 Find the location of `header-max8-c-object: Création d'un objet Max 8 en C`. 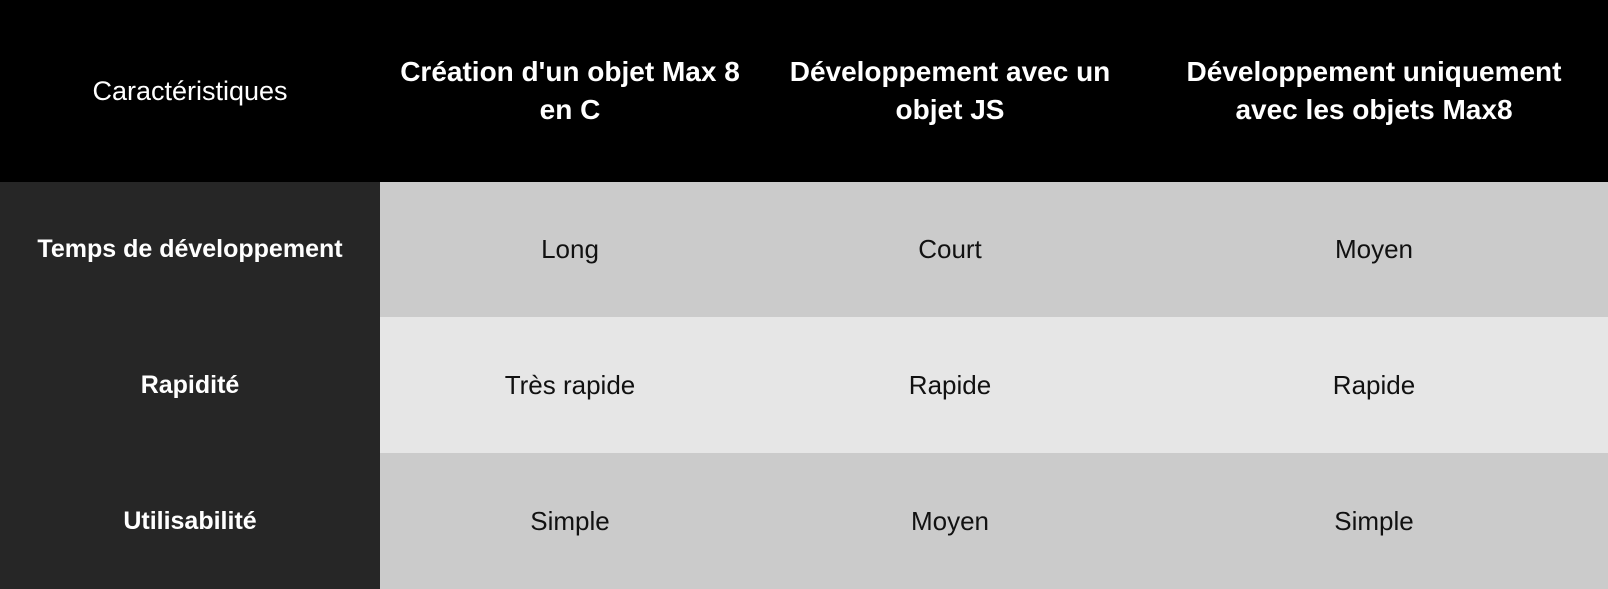

header-max8-c-object: Création d'un objet Max 8 en C is located at coordinates (570, 91).